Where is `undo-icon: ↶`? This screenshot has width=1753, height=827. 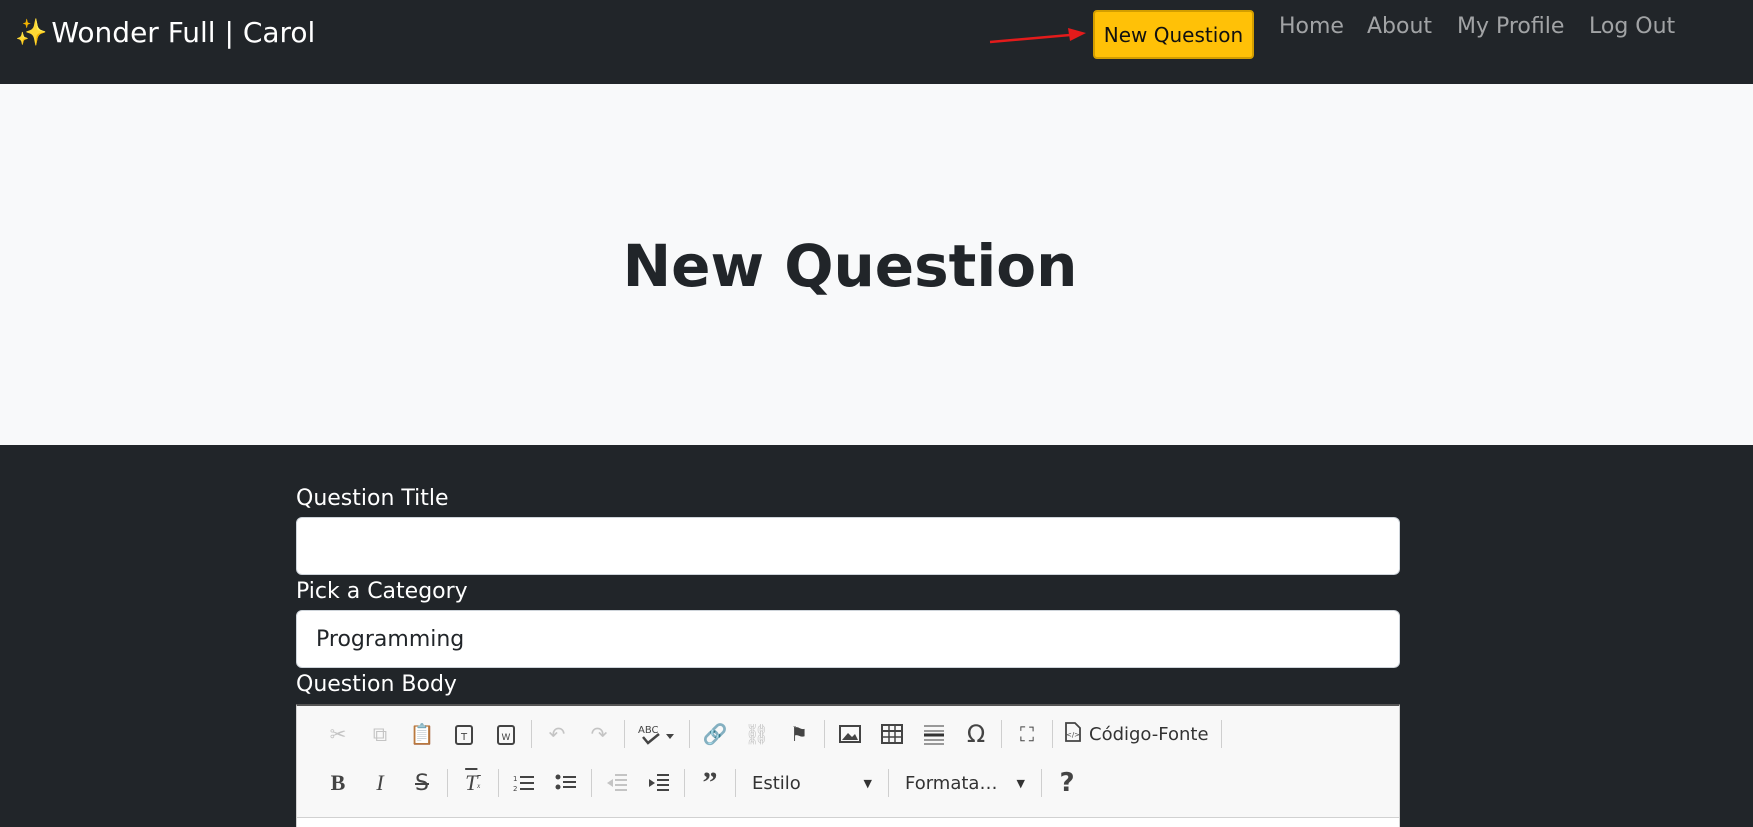
undo-icon: ↶ is located at coordinates (557, 734).